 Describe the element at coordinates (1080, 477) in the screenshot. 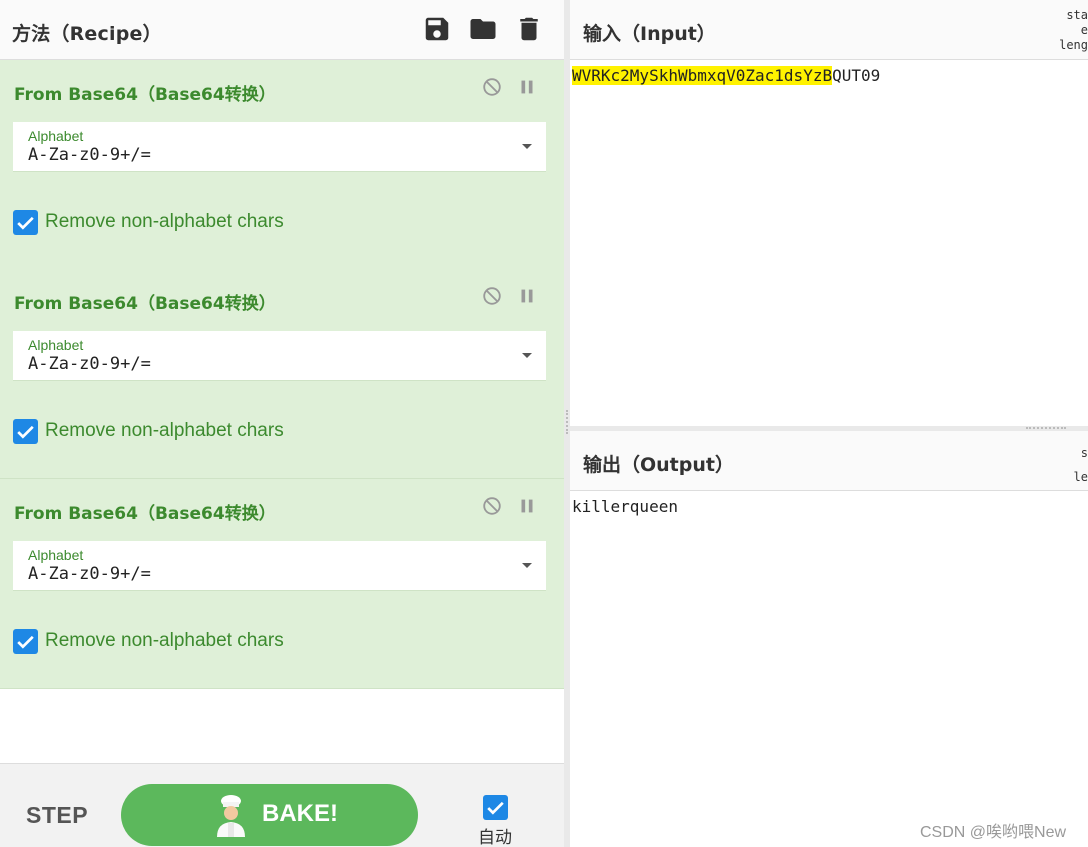

I see `stat-line: le` at that location.